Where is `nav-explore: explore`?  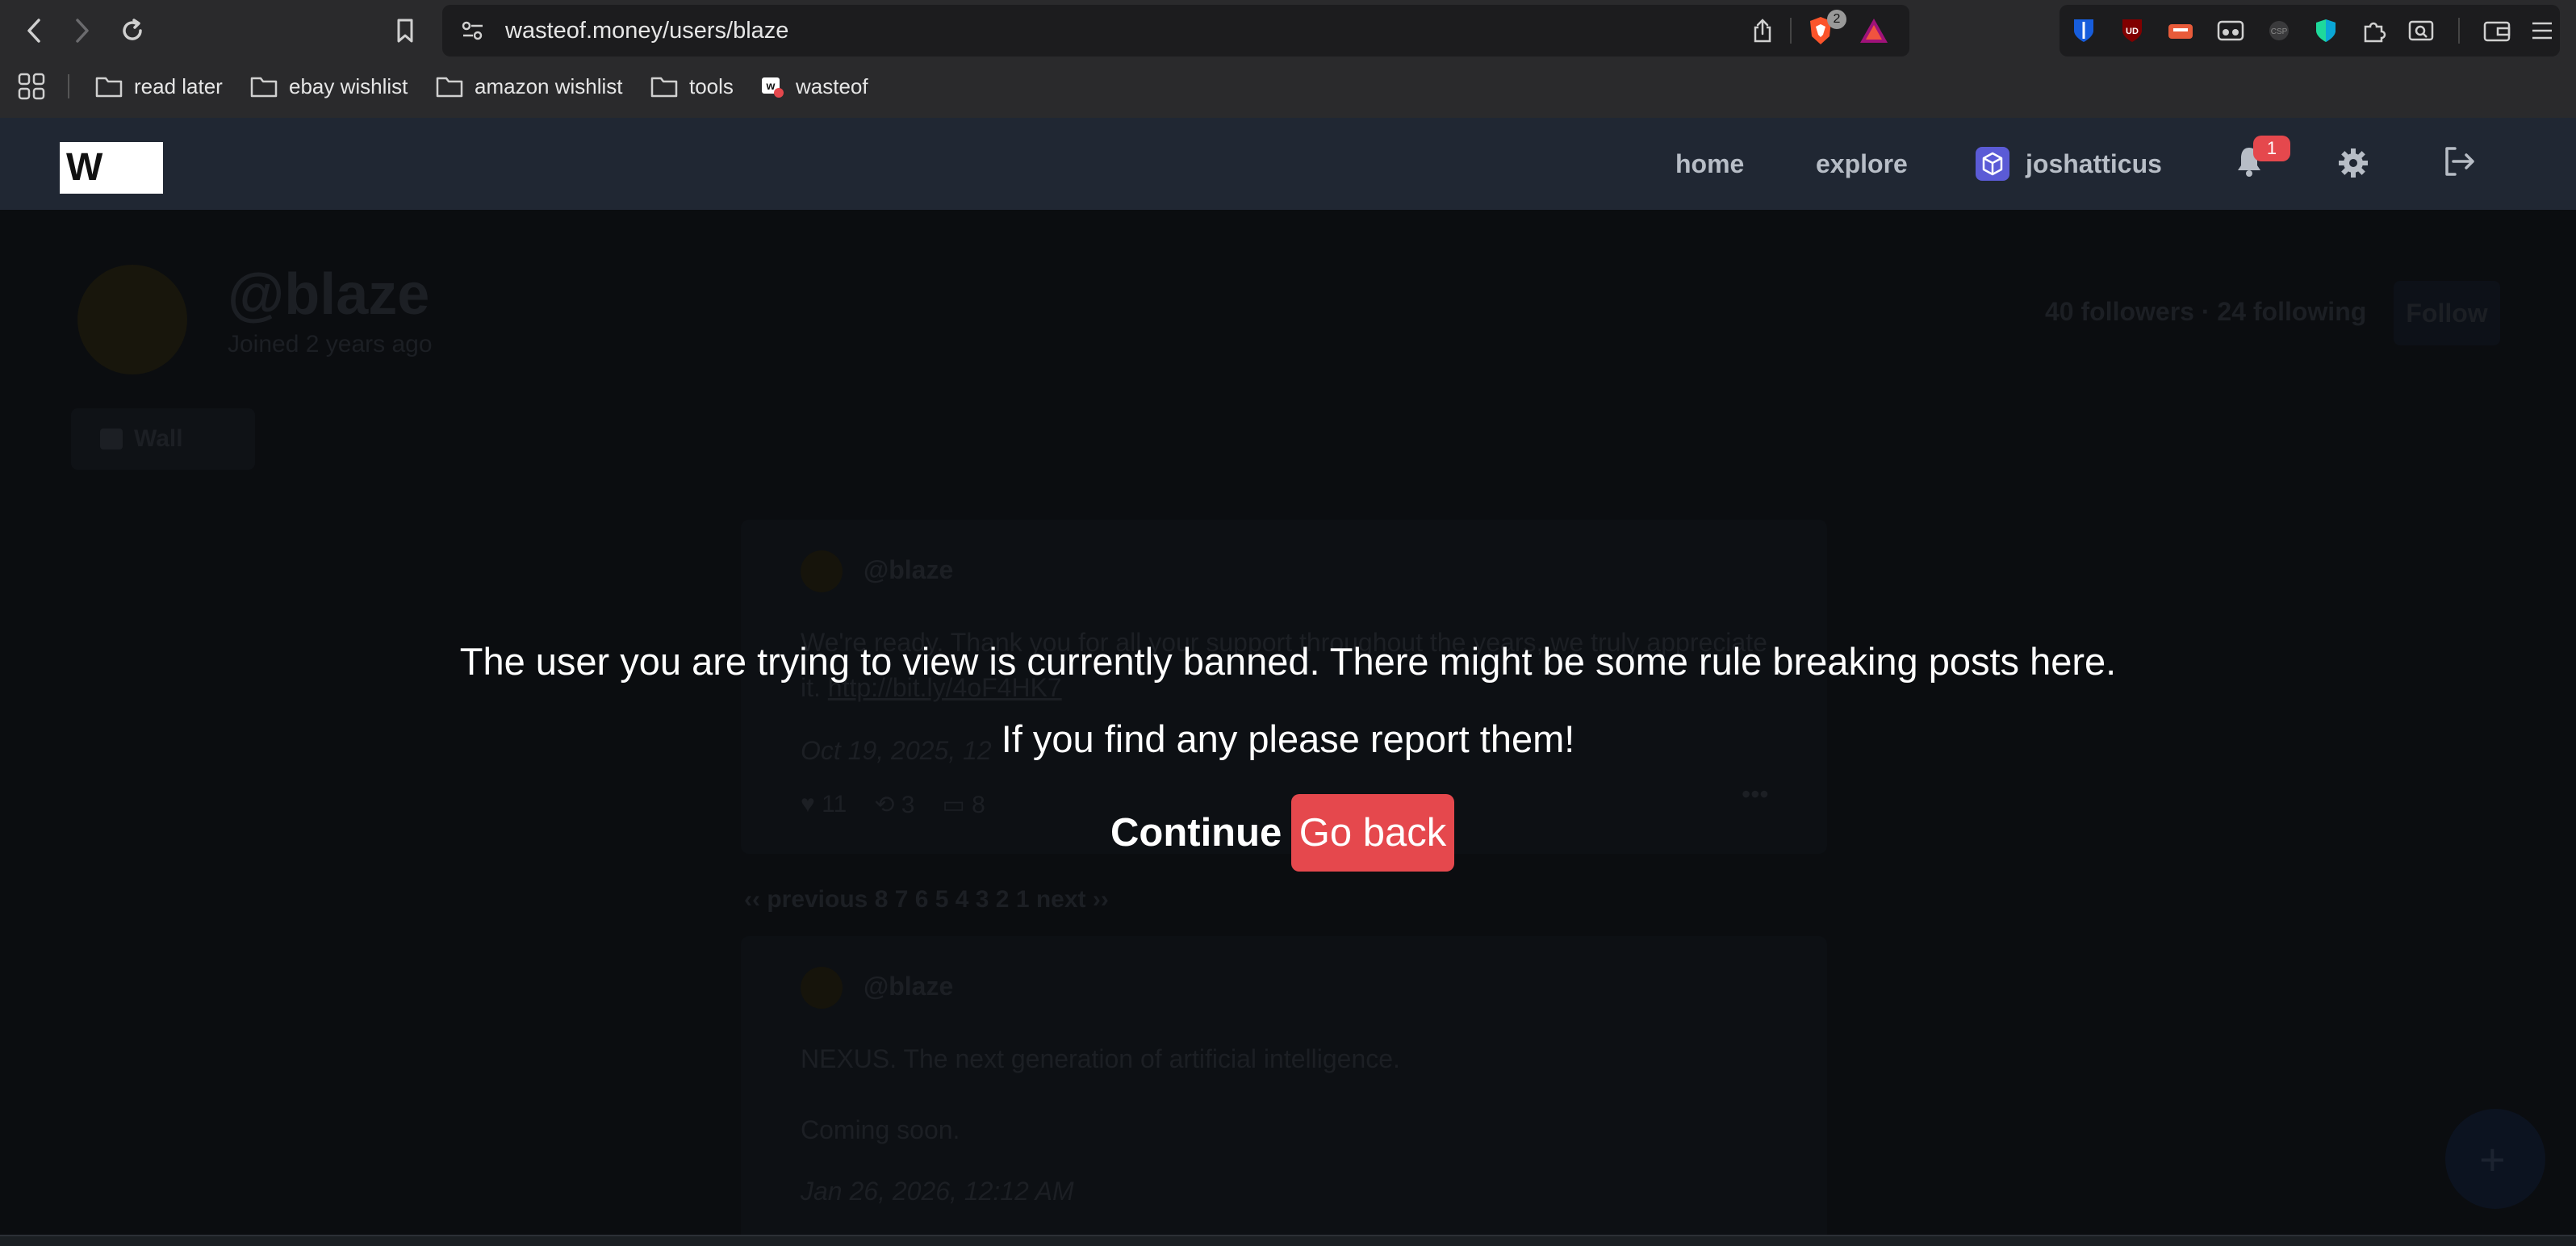 nav-explore: explore is located at coordinates (1862, 164).